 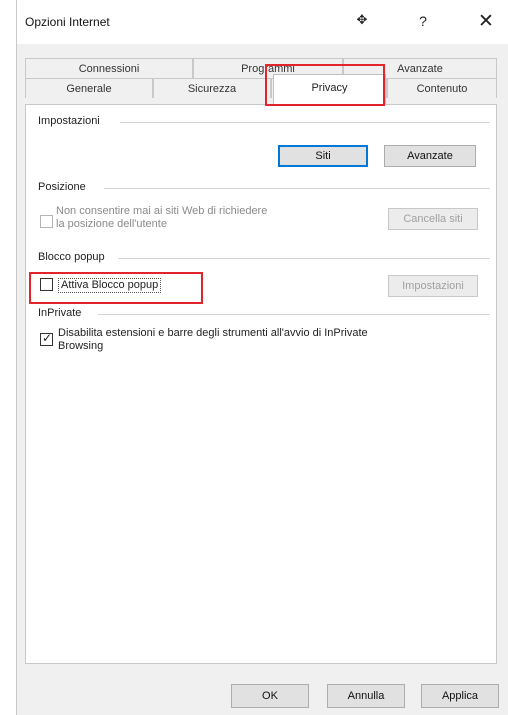 What do you see at coordinates (261, 68) in the screenshot?
I see `tab-row-top: Connessioni Programmi Avanzate` at bounding box center [261, 68].